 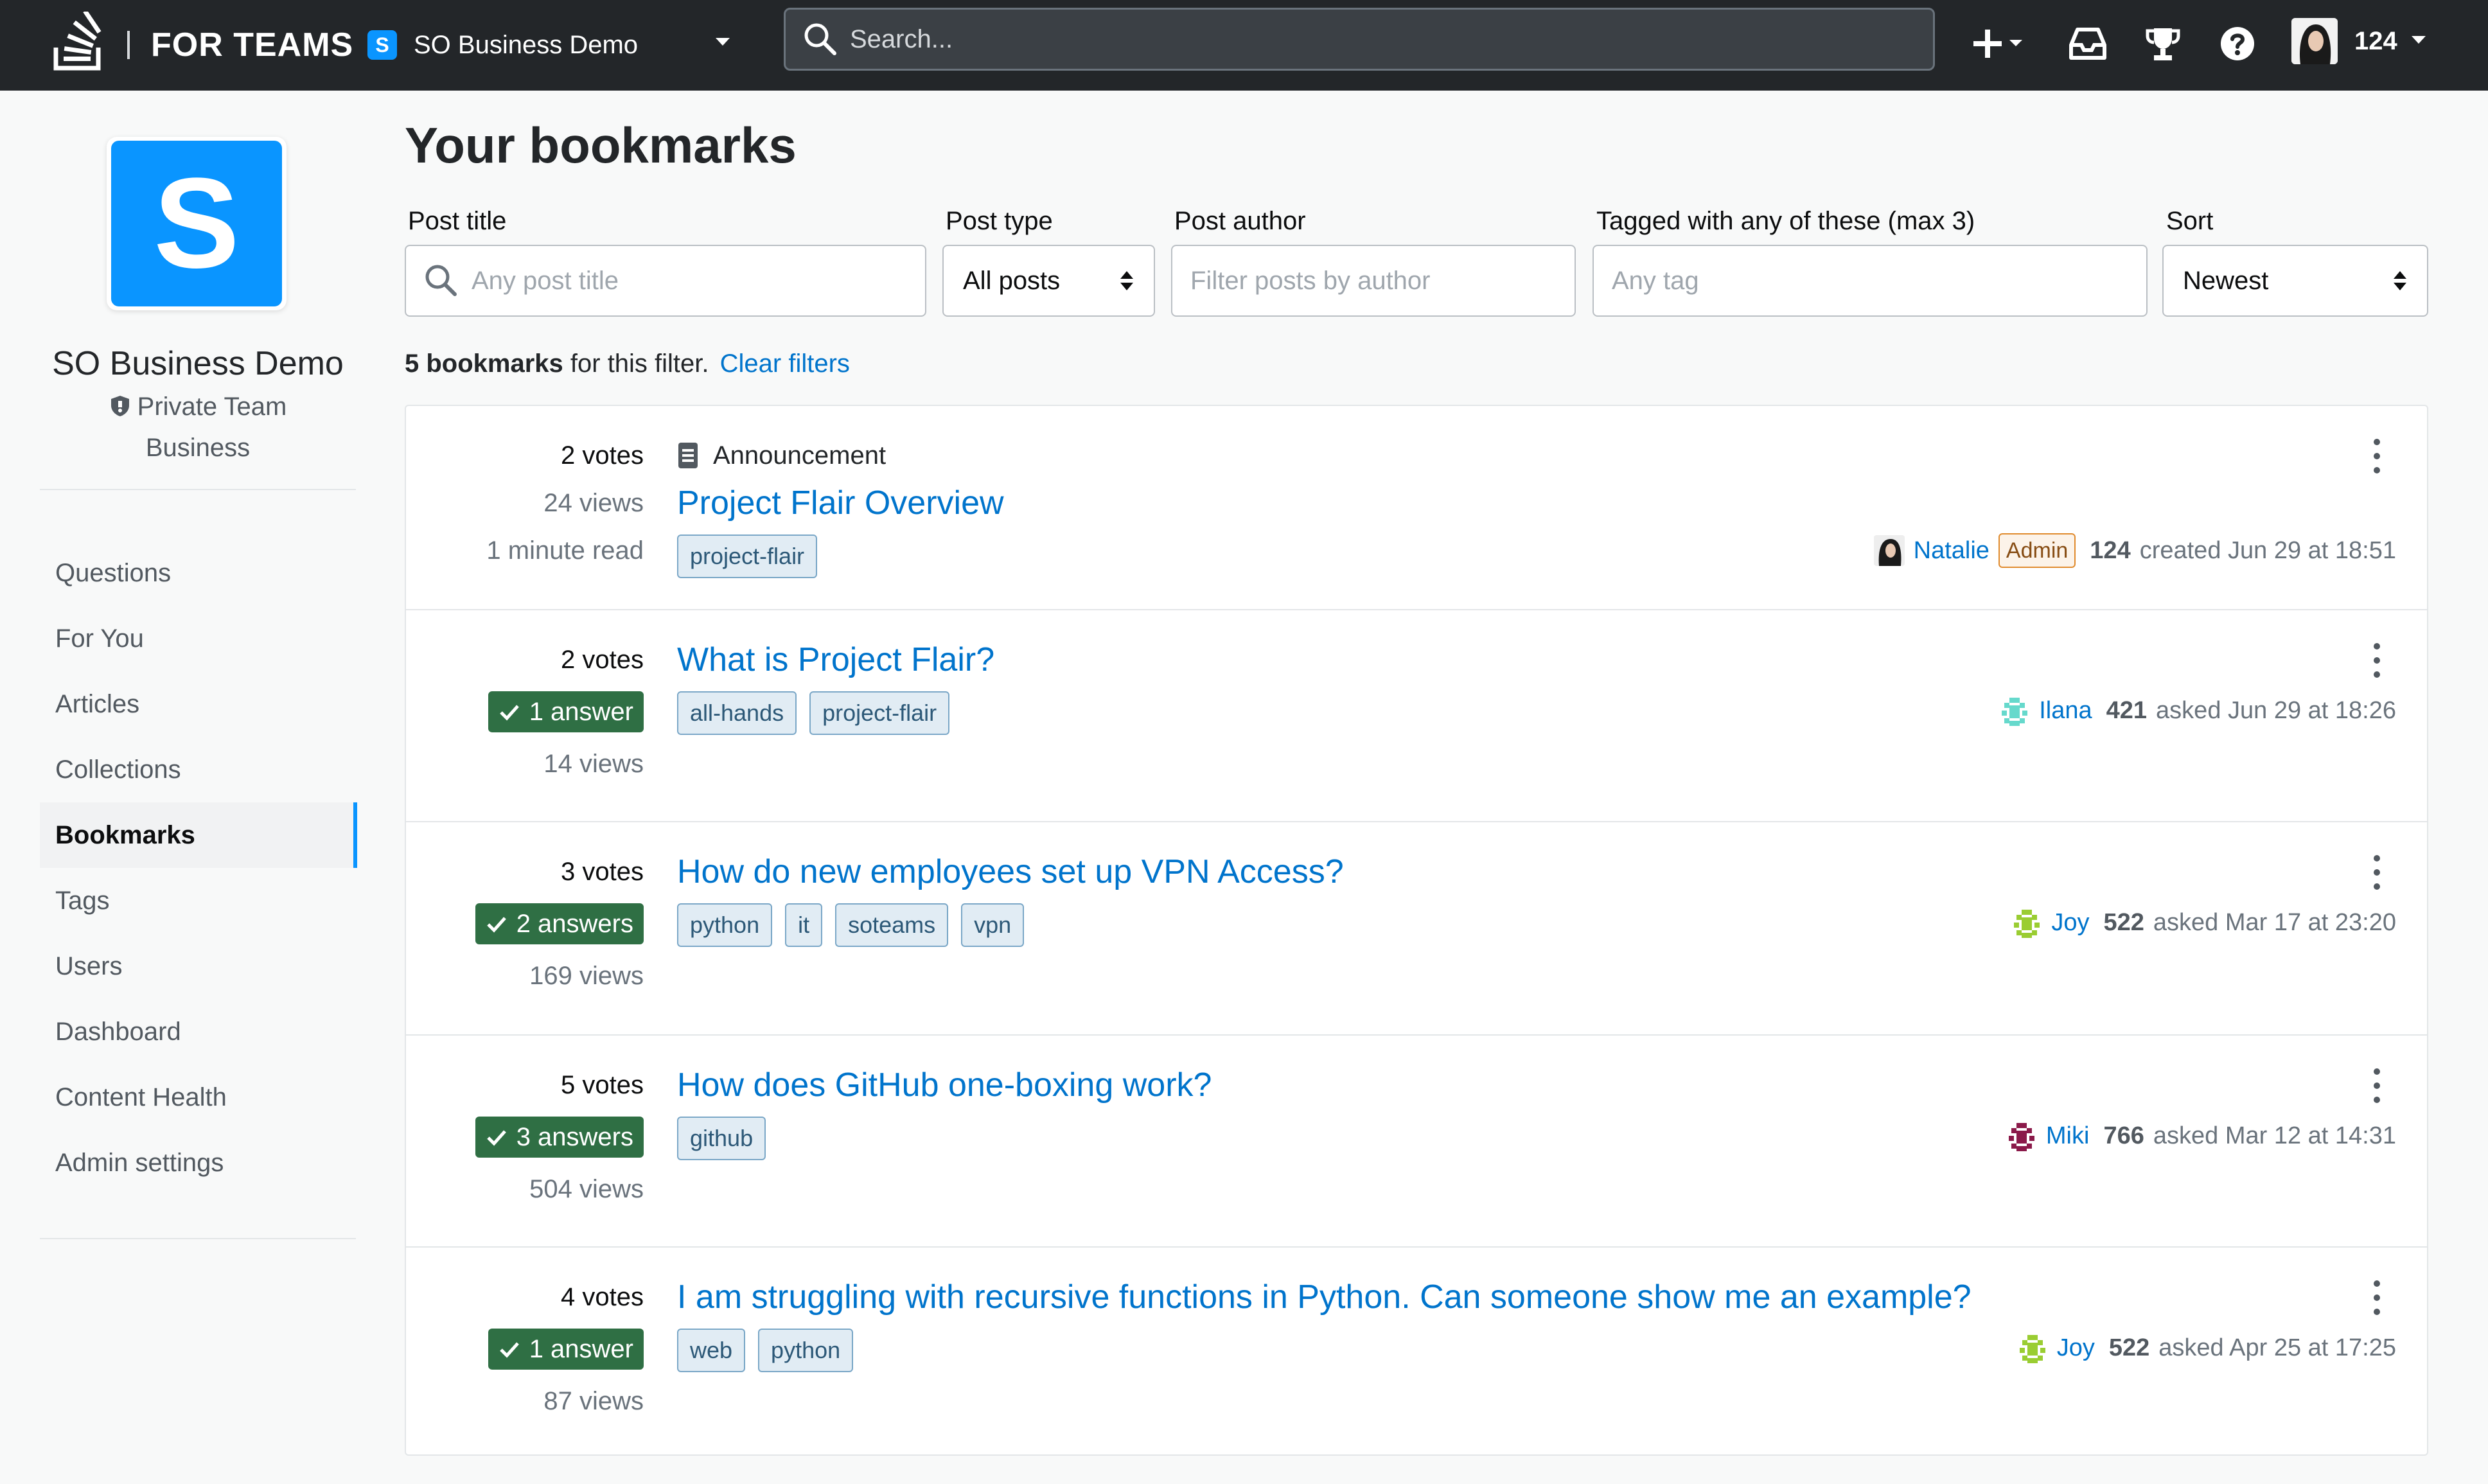 I want to click on sidebar-item-dashboard: Dashboard, so click(x=198, y=1031).